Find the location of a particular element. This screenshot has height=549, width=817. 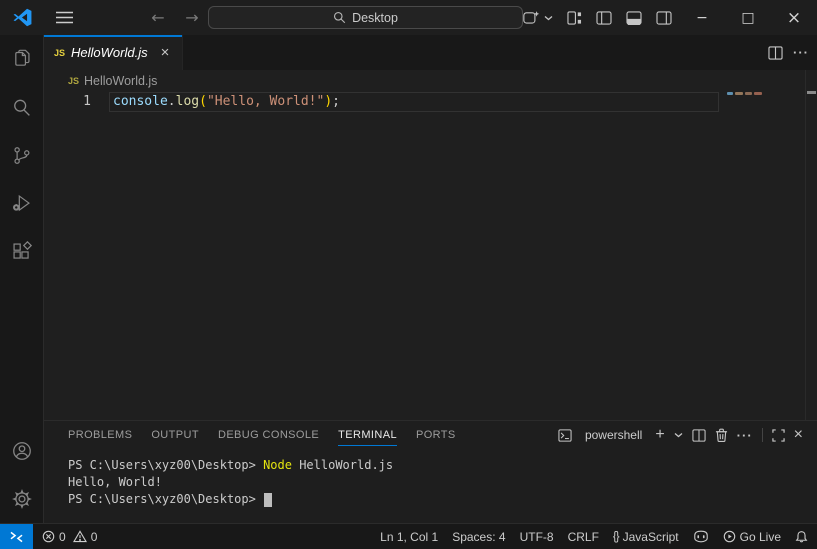

braces-icon: {} is located at coordinates (616, 536).